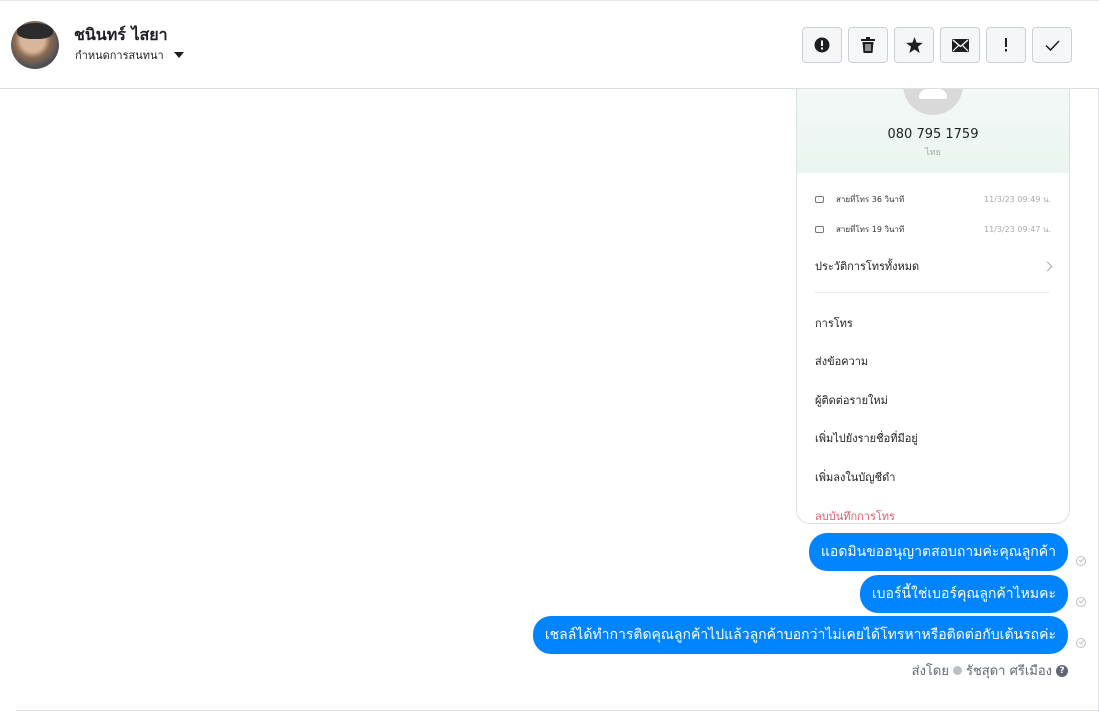  I want to click on sent-by-prefix: ส่งโดย, so click(930, 671).